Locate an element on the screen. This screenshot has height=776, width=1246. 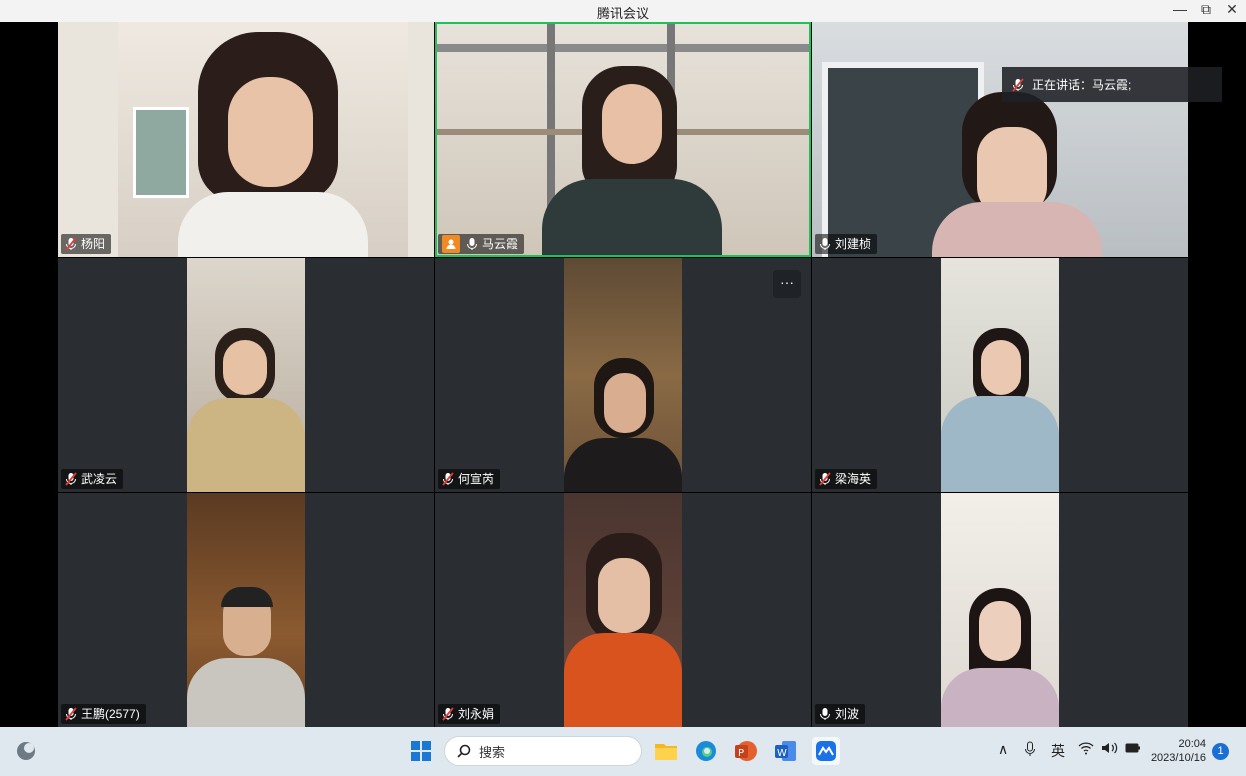
speaking-indicator: 正在讲话：马云霞; is located at coordinates (1112, 84).